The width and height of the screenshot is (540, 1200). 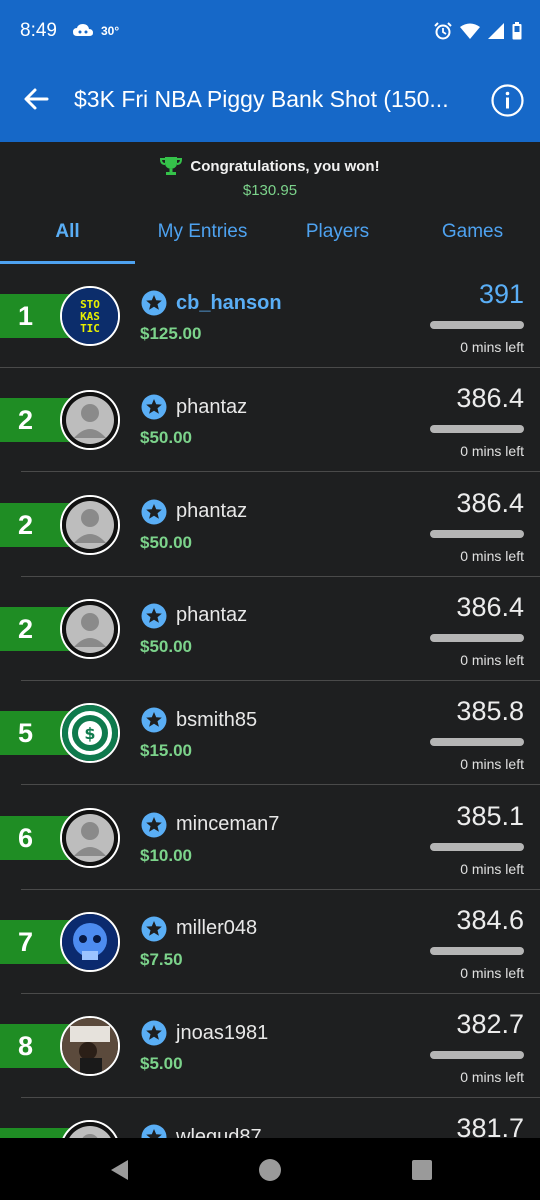 What do you see at coordinates (490, 1125) in the screenshot?
I see `score: 381.7` at bounding box center [490, 1125].